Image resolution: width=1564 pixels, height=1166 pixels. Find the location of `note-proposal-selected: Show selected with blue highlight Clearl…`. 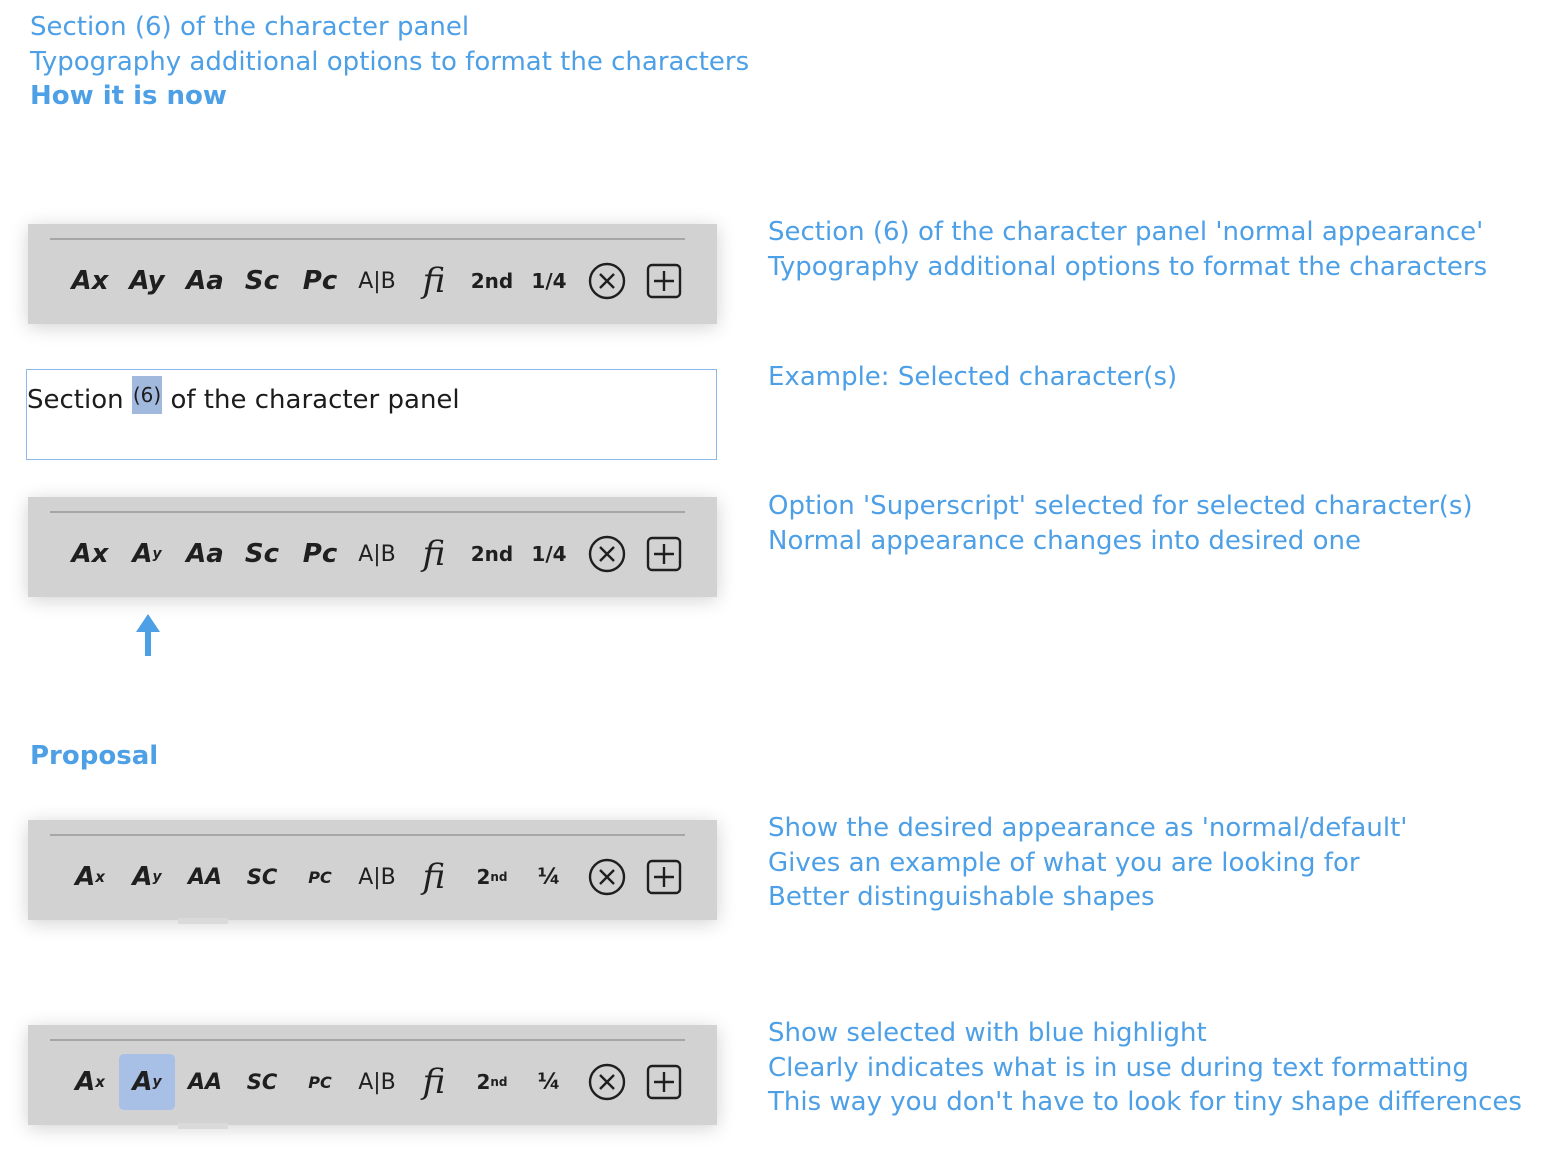

note-proposal-selected: Show selected with blue highlight Clearl… is located at coordinates (1145, 1068).